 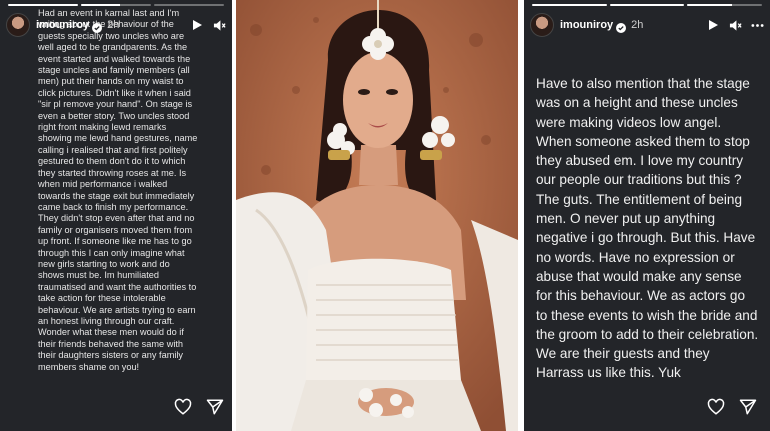 What do you see at coordinates (757, 25) in the screenshot?
I see `more-icon` at bounding box center [757, 25].